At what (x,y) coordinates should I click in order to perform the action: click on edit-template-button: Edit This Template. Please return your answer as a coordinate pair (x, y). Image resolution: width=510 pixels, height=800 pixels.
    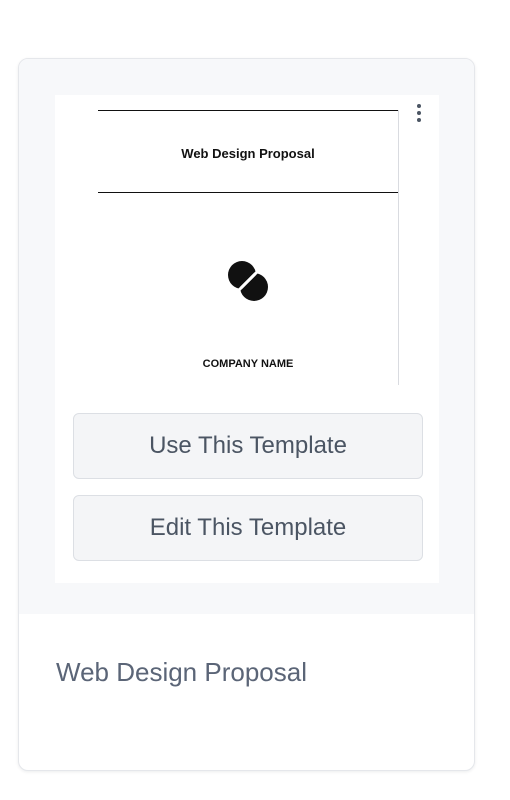
    Looking at the image, I should click on (248, 528).